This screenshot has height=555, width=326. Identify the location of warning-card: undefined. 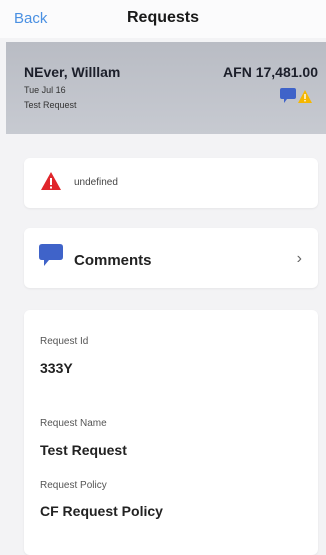
(171, 183).